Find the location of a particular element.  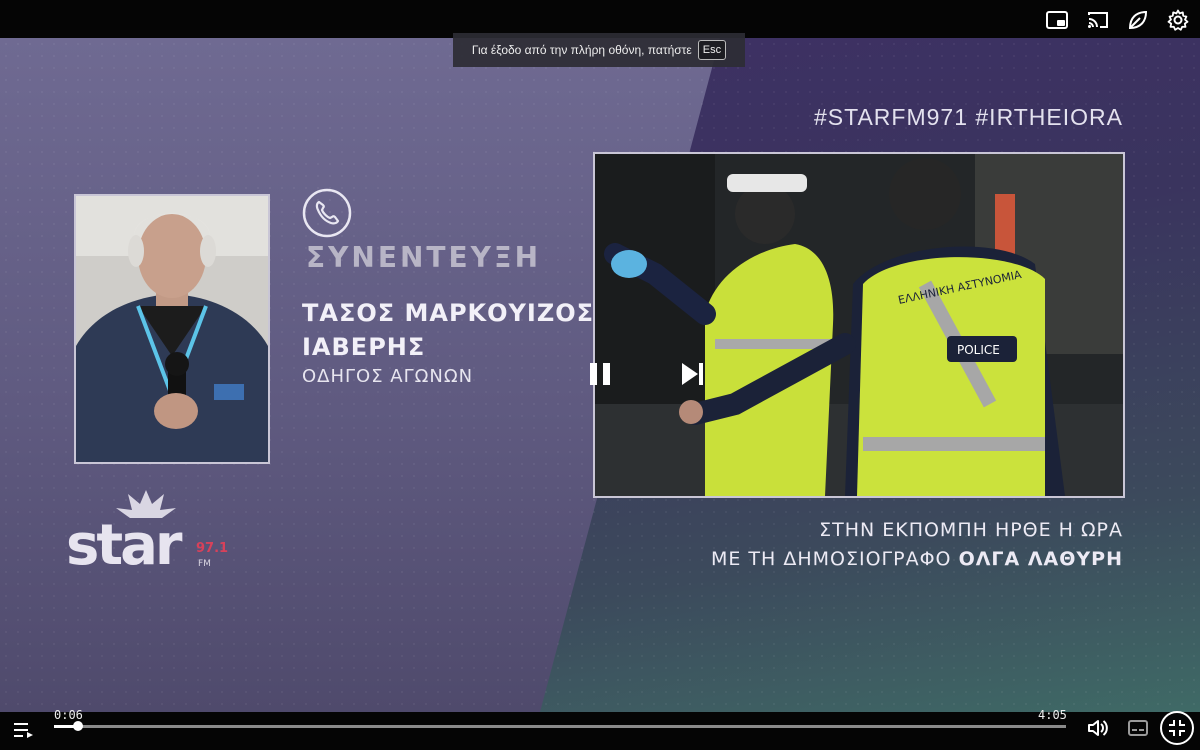

guest-name-line1: ΤΑΣΟΣ ΜΑΡΚΟΥΙΖΟΣ is located at coordinates (448, 313).